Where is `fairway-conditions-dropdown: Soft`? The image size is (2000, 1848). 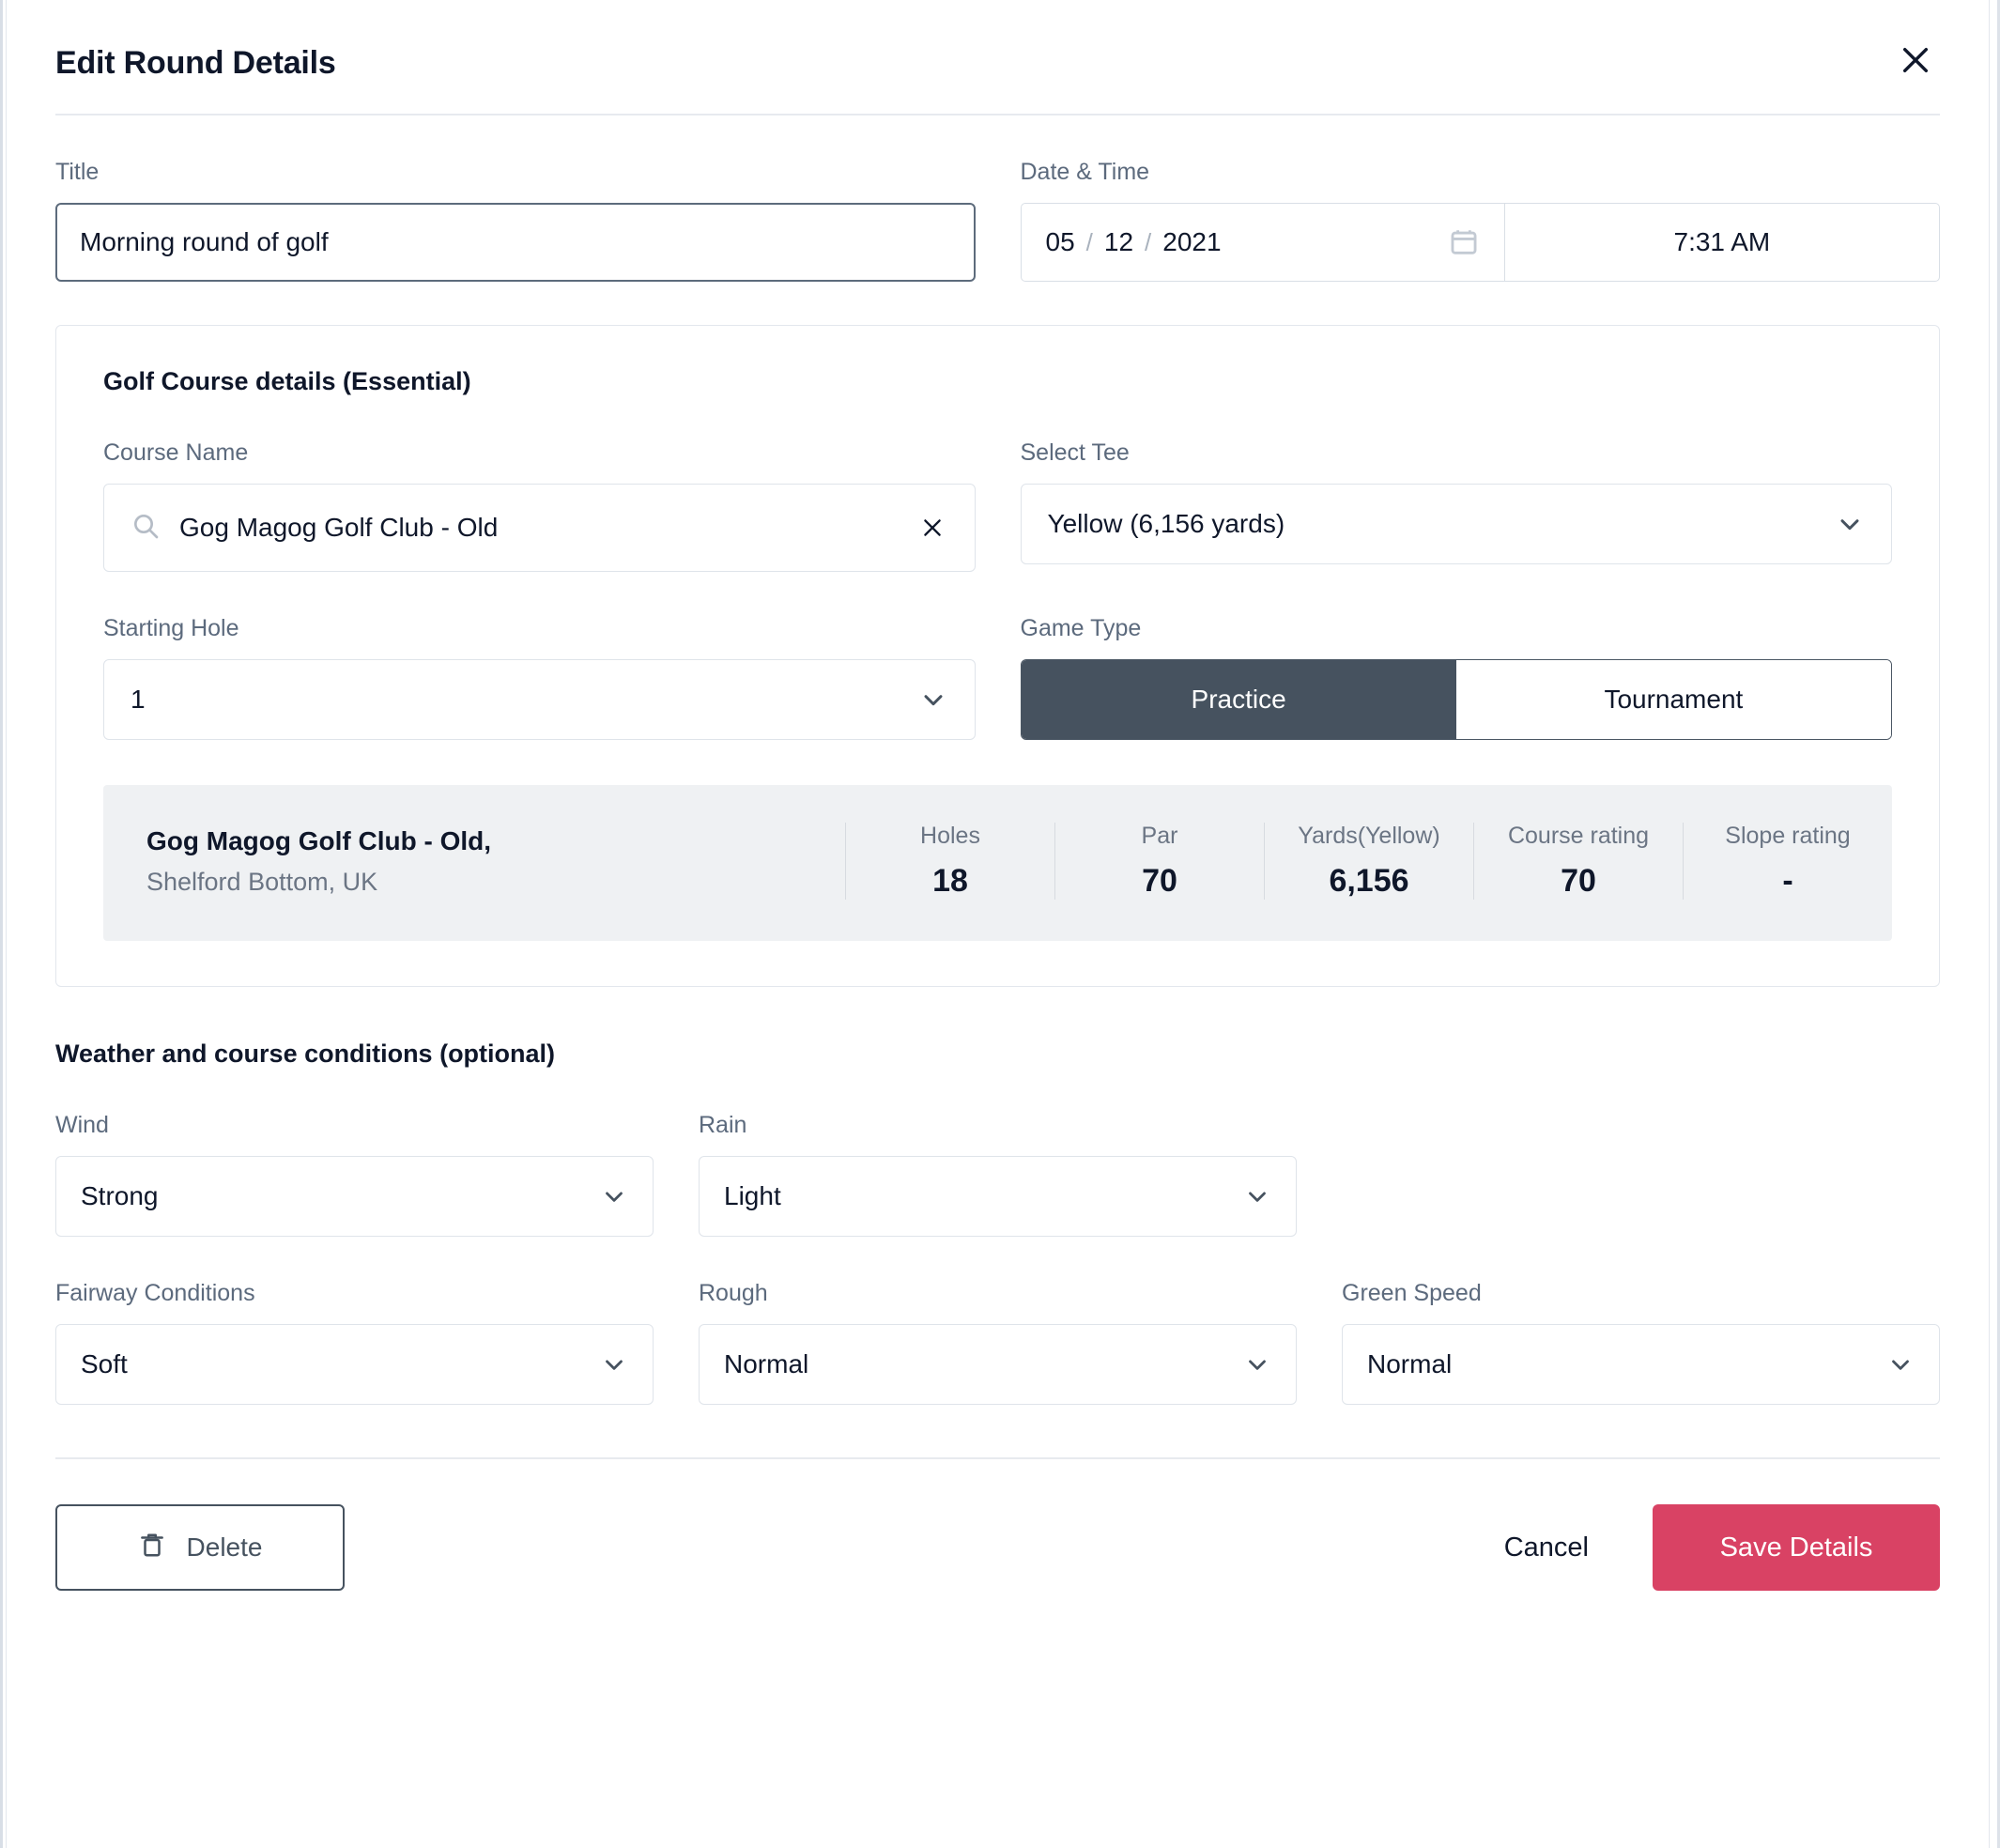
fairway-conditions-dropdown: Soft is located at coordinates (354, 1364).